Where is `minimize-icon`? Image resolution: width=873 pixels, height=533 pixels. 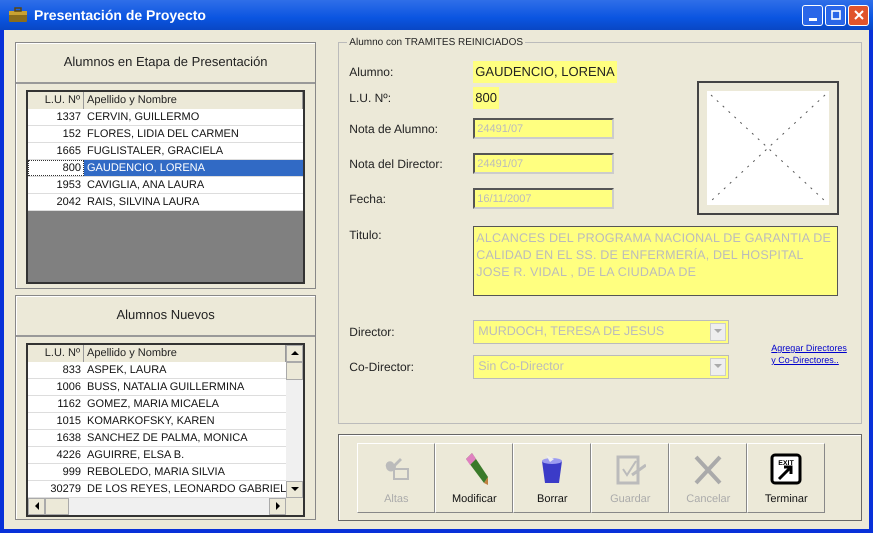
minimize-icon is located at coordinates (812, 19).